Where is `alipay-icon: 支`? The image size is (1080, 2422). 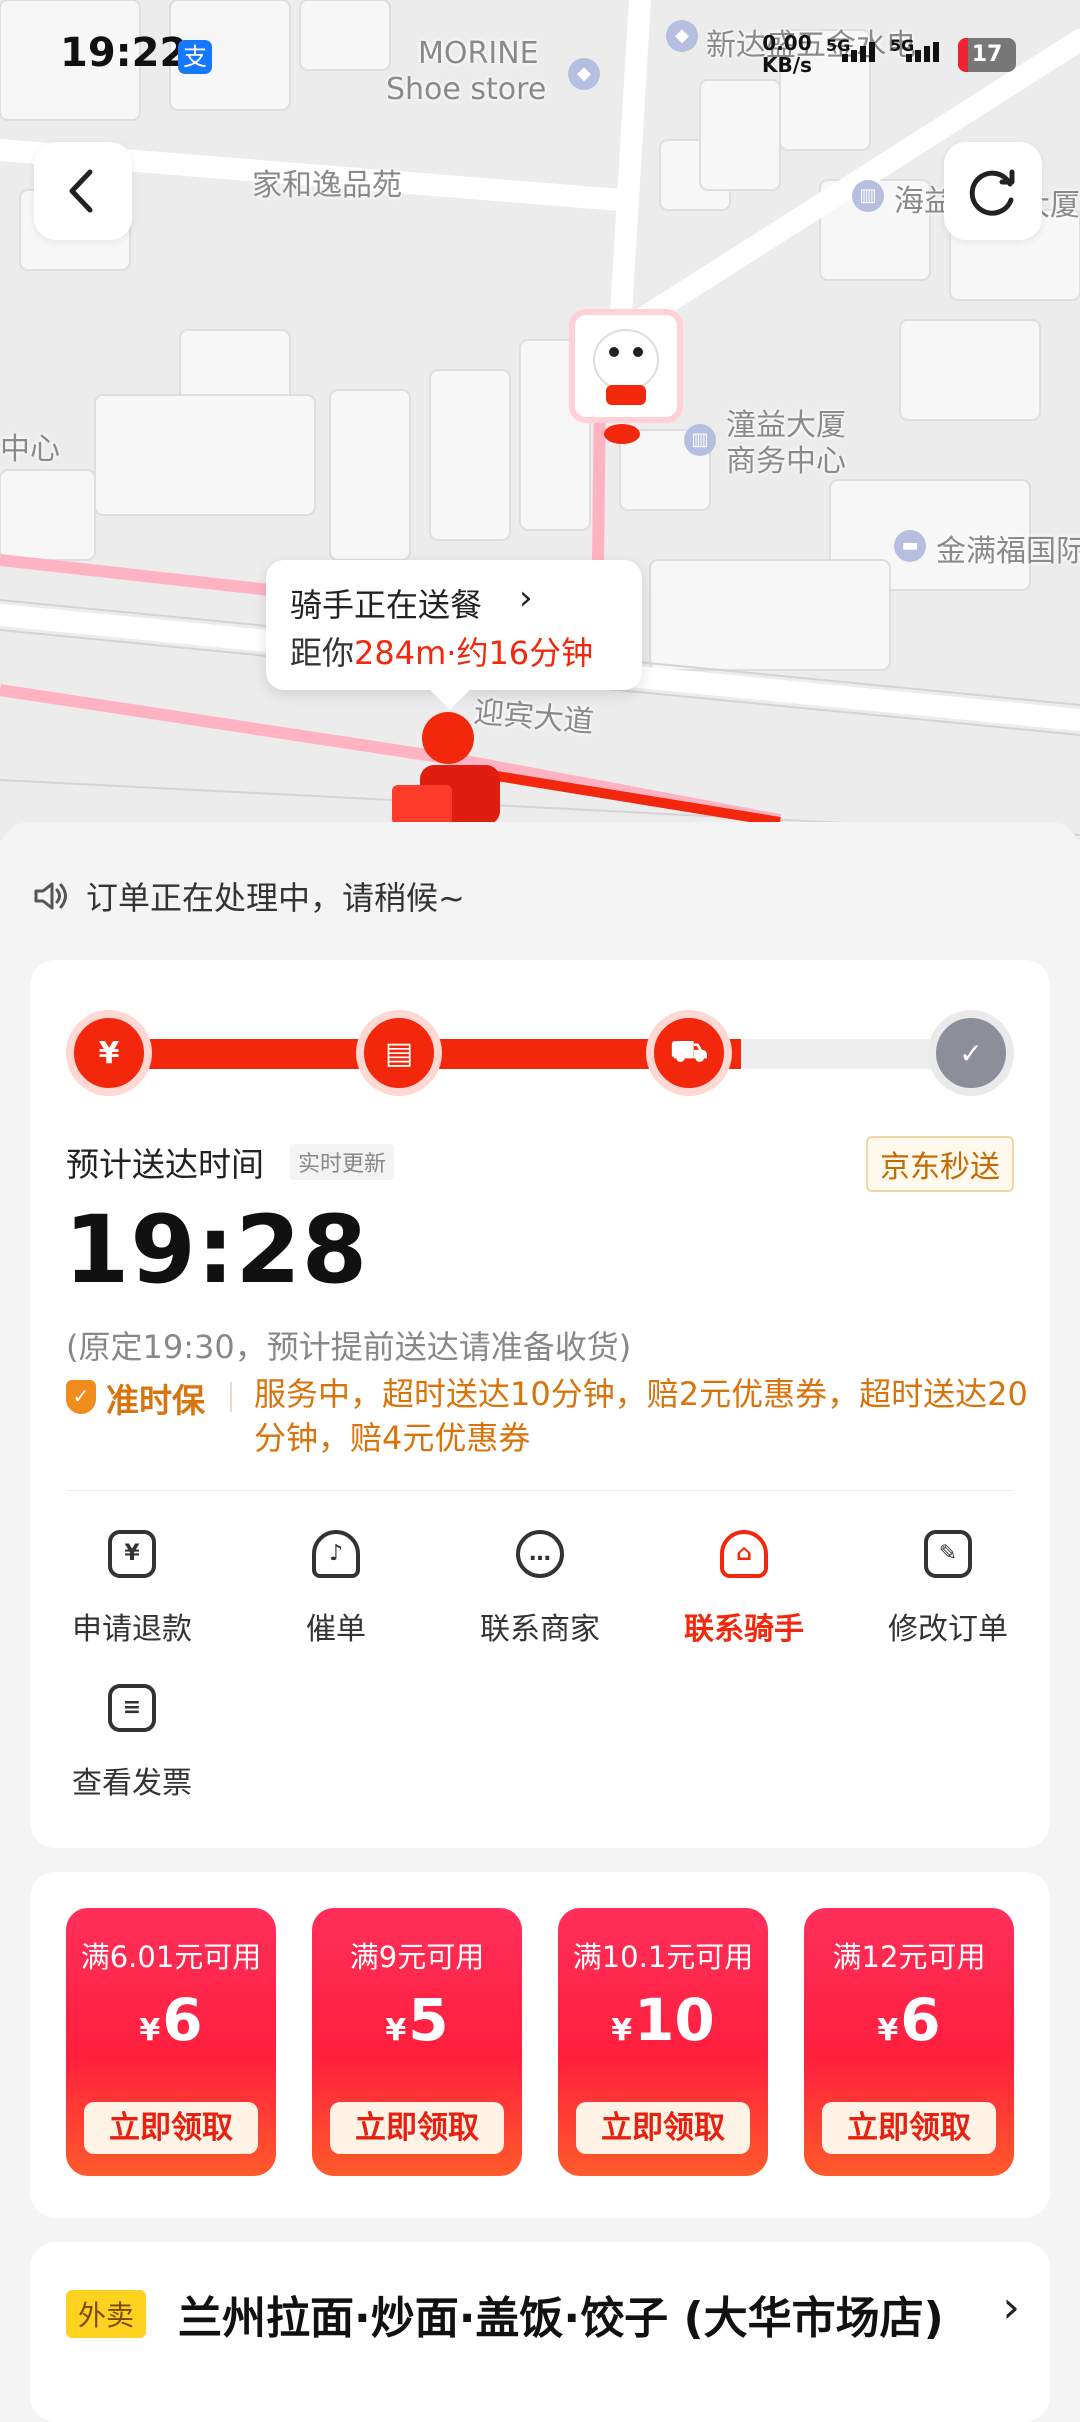 alipay-icon: 支 is located at coordinates (195, 57).